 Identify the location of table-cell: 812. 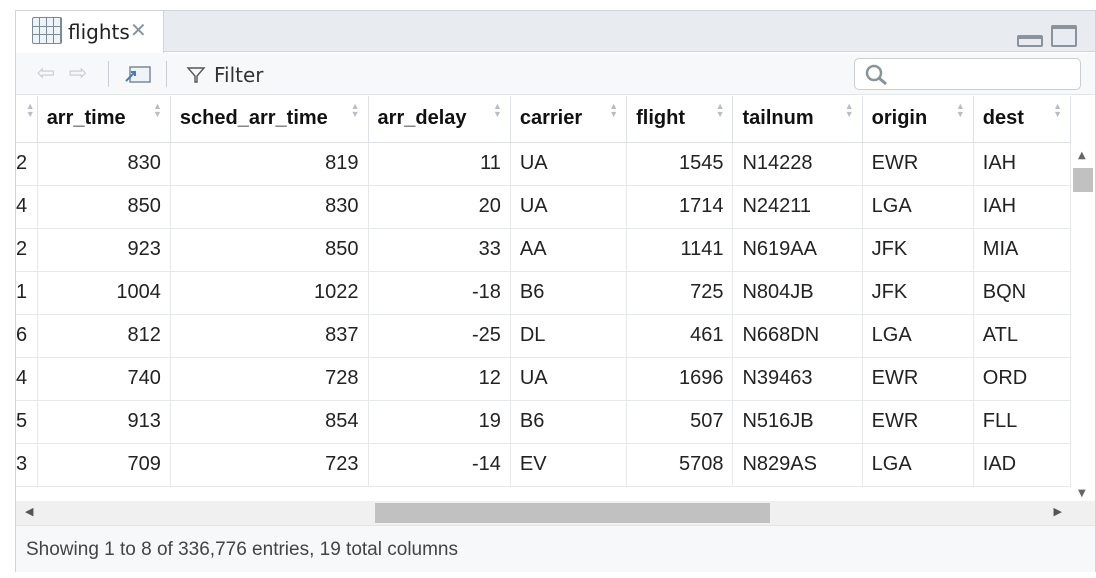
(104, 336).